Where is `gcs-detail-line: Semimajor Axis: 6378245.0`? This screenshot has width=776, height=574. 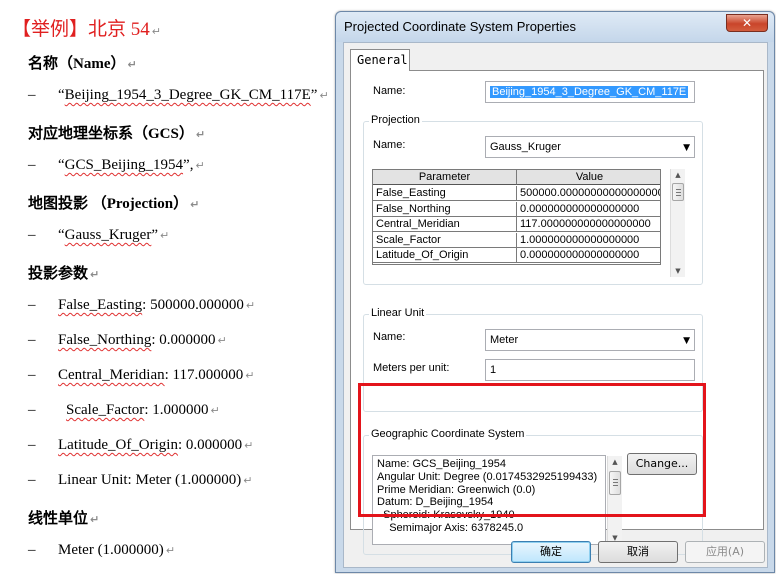
gcs-detail-line: Semimajor Axis: 6378245.0 is located at coordinates (450, 528).